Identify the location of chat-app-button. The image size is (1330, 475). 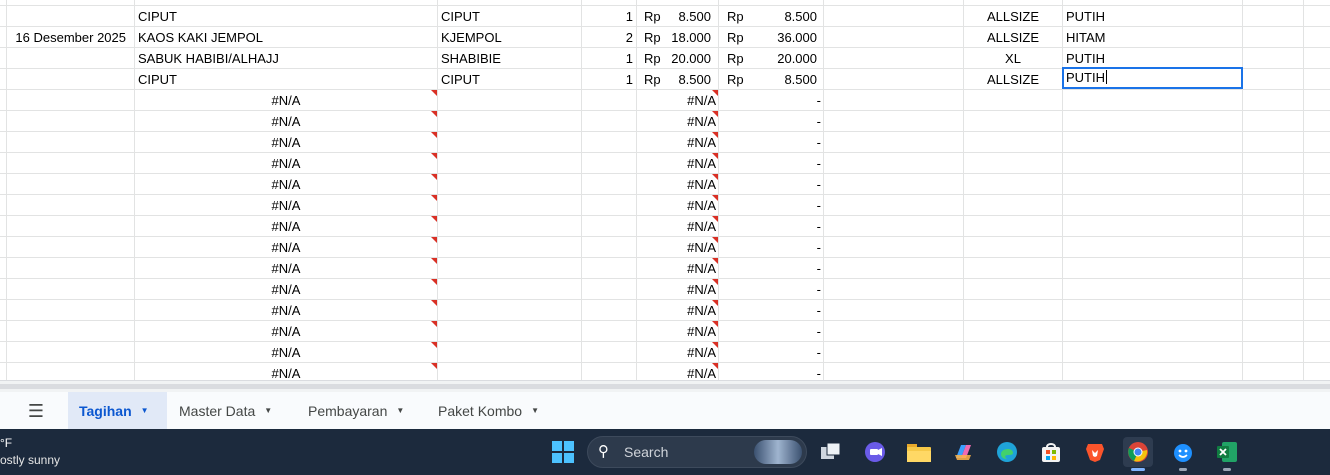
(875, 452).